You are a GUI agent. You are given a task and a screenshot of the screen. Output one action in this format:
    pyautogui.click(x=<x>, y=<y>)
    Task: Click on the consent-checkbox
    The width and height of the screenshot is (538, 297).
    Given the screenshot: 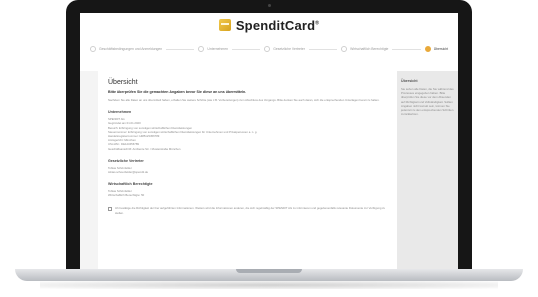 What is the action you would take?
    pyautogui.click(x=110, y=209)
    